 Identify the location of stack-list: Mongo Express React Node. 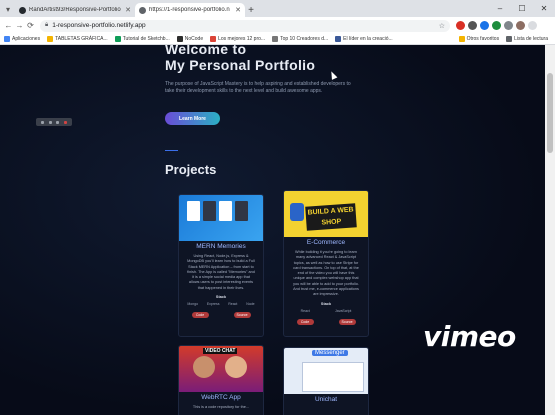
(221, 304).